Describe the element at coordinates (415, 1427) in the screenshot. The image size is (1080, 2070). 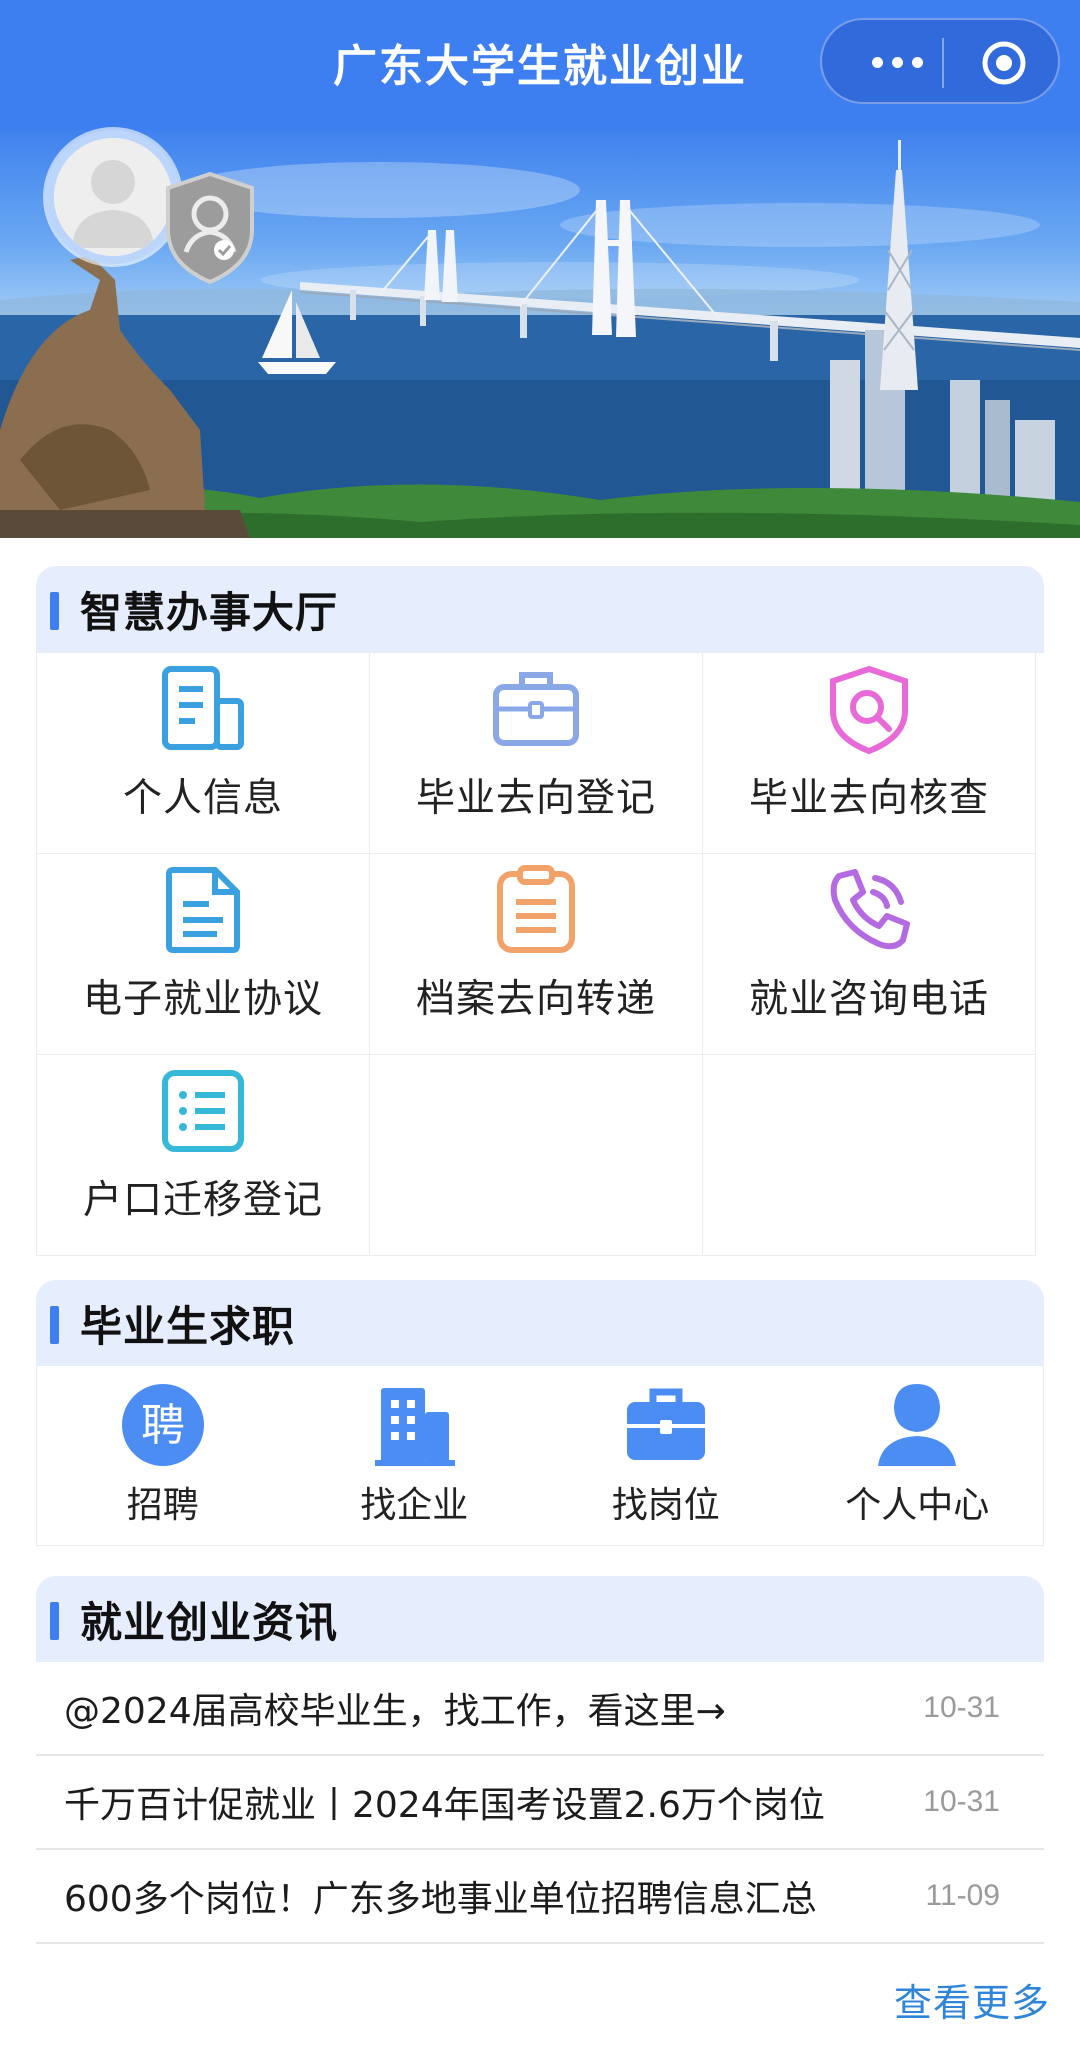
I see `building-icon` at that location.